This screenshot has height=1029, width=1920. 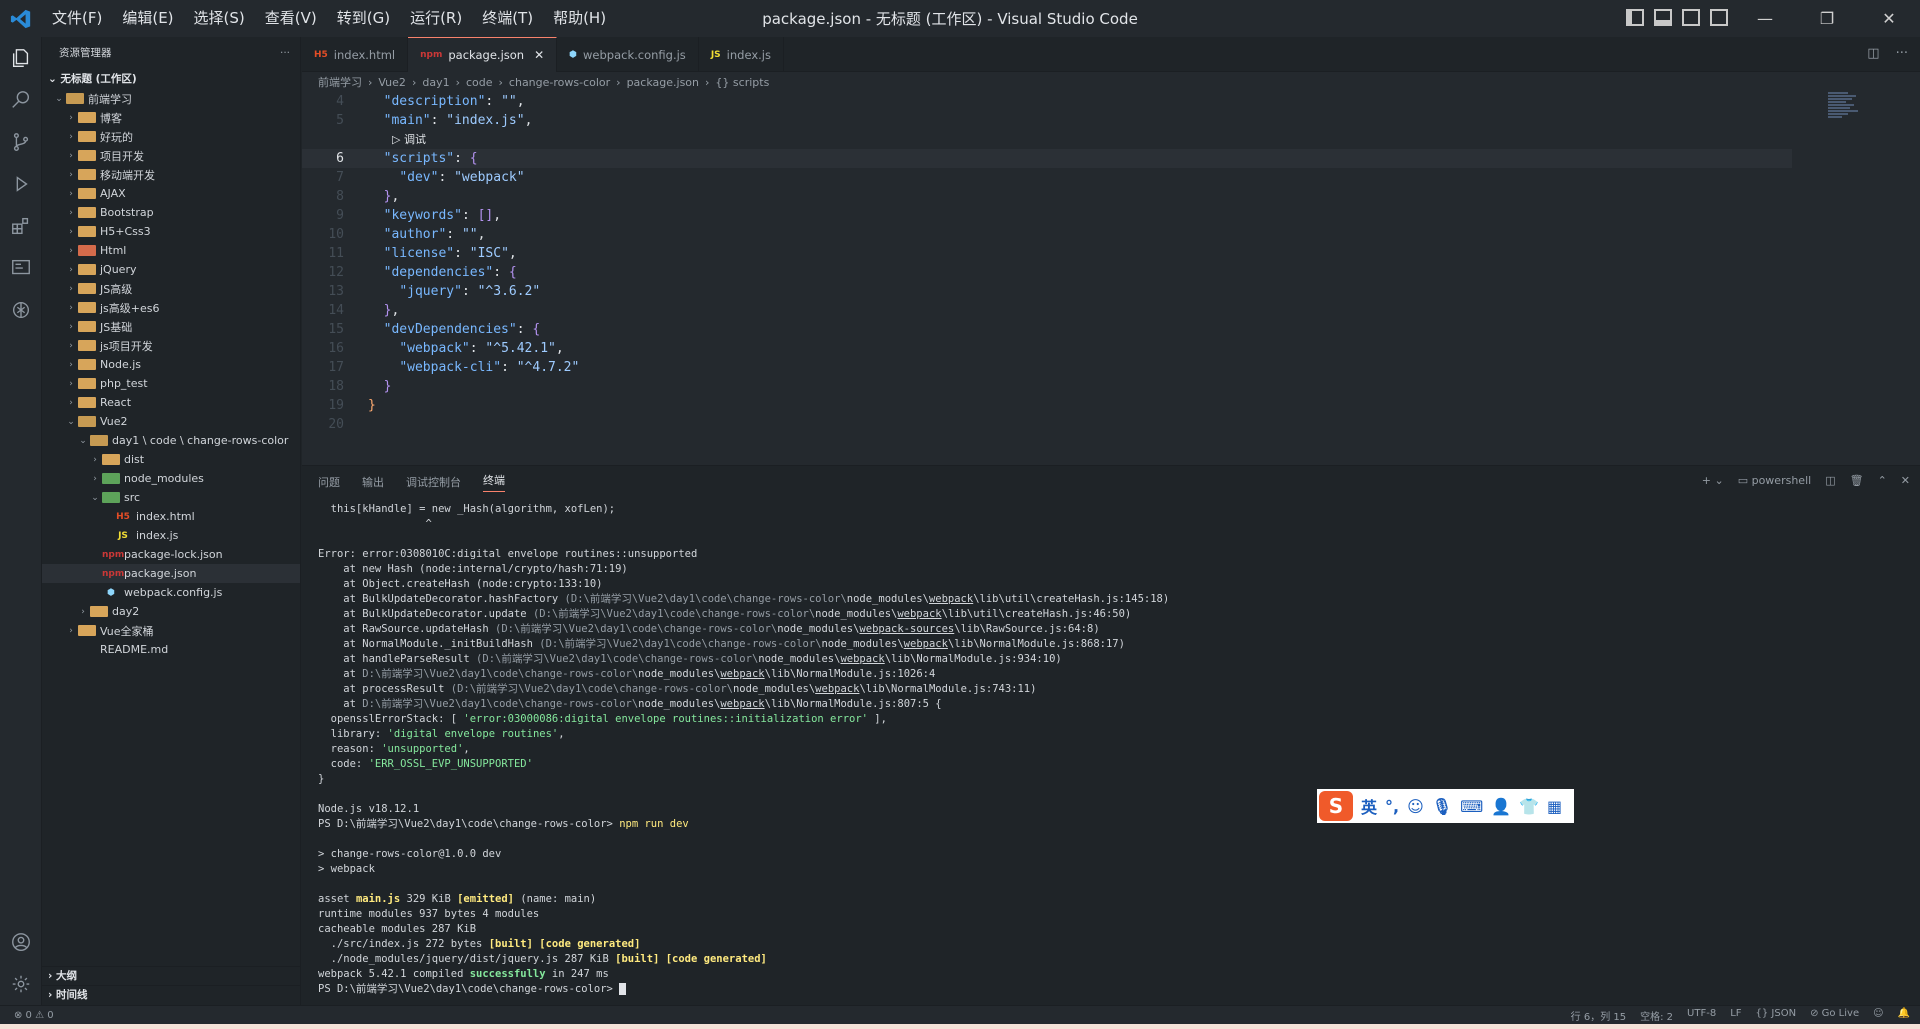 What do you see at coordinates (1765, 18) in the screenshot?
I see `minimize-icon: —` at bounding box center [1765, 18].